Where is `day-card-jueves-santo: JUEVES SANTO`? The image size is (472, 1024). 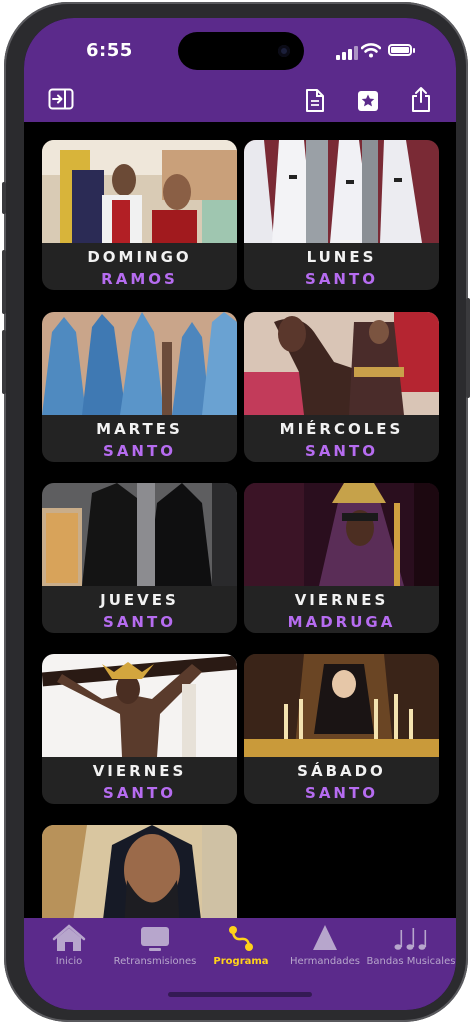
day-card-jueves-santo: JUEVES SANTO is located at coordinates (139, 558).